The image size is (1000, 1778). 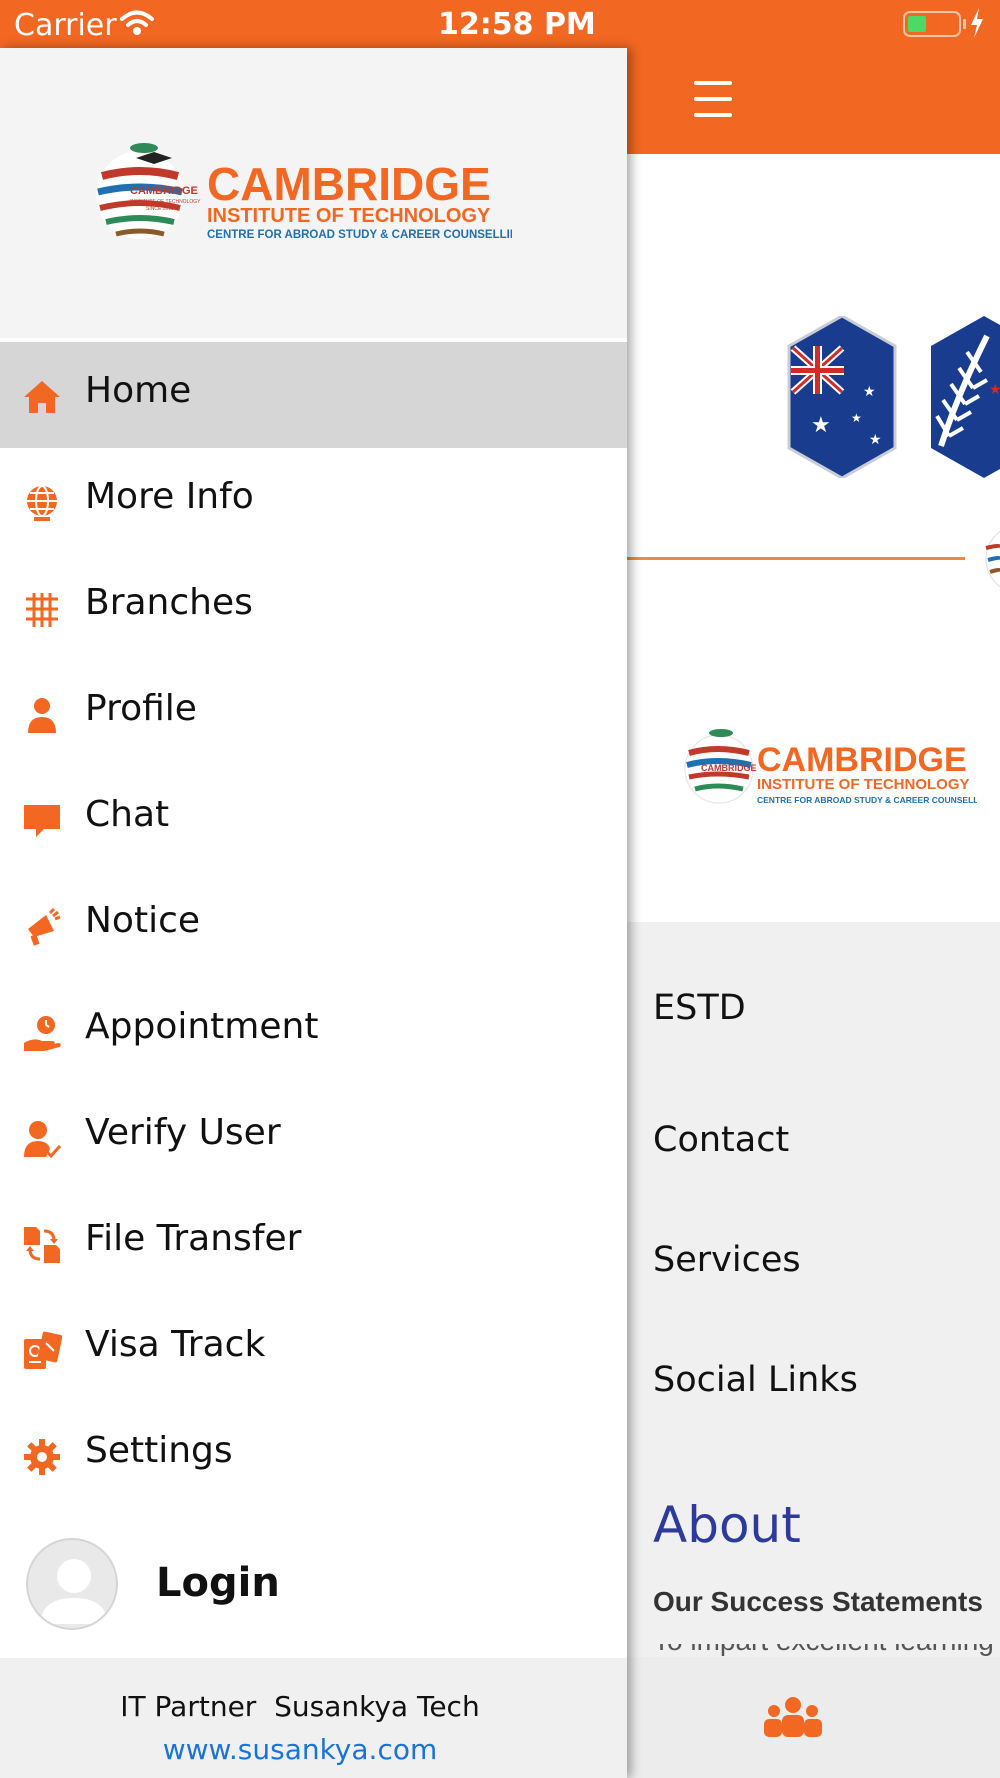 I want to click on chat-icon, so click(x=42, y=821).